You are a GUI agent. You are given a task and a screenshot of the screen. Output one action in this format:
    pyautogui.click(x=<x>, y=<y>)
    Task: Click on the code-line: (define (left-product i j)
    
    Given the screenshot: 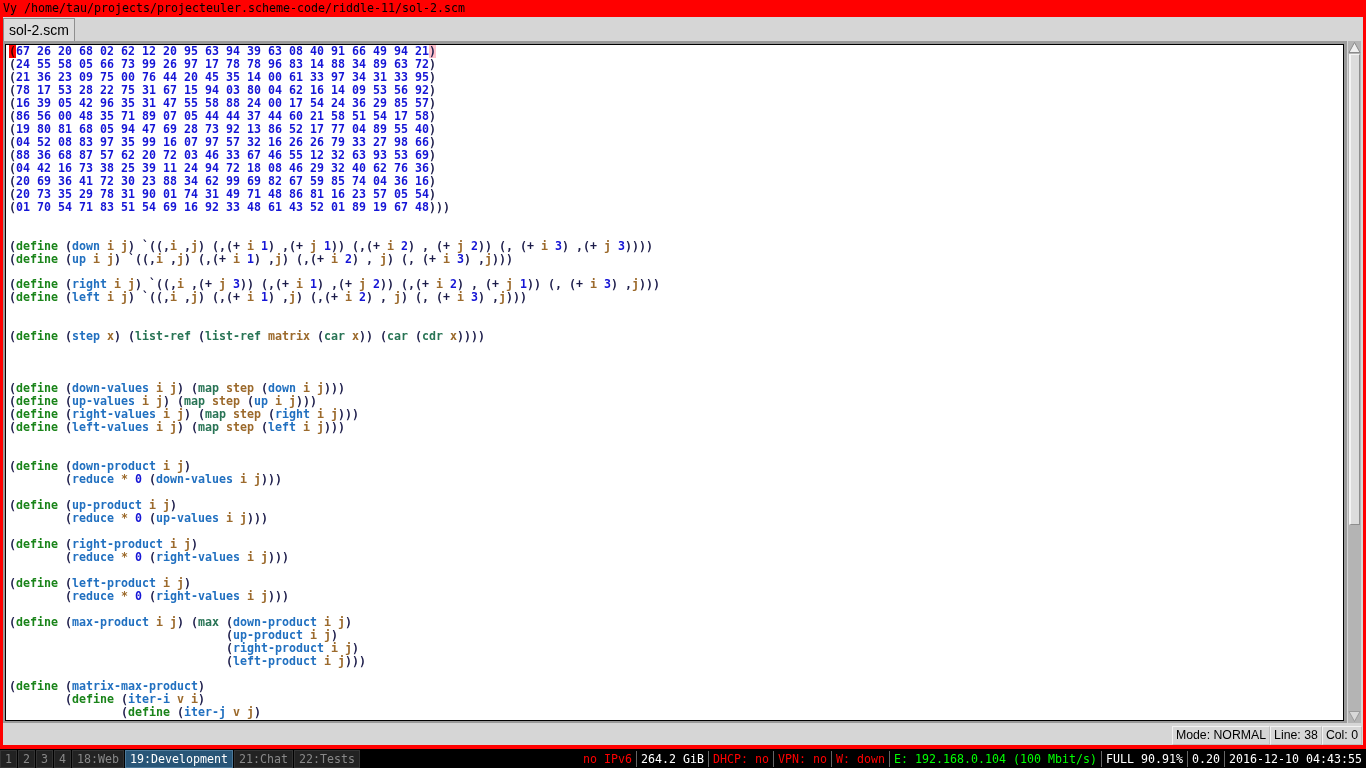 What is the action you would take?
    pyautogui.click(x=100, y=583)
    